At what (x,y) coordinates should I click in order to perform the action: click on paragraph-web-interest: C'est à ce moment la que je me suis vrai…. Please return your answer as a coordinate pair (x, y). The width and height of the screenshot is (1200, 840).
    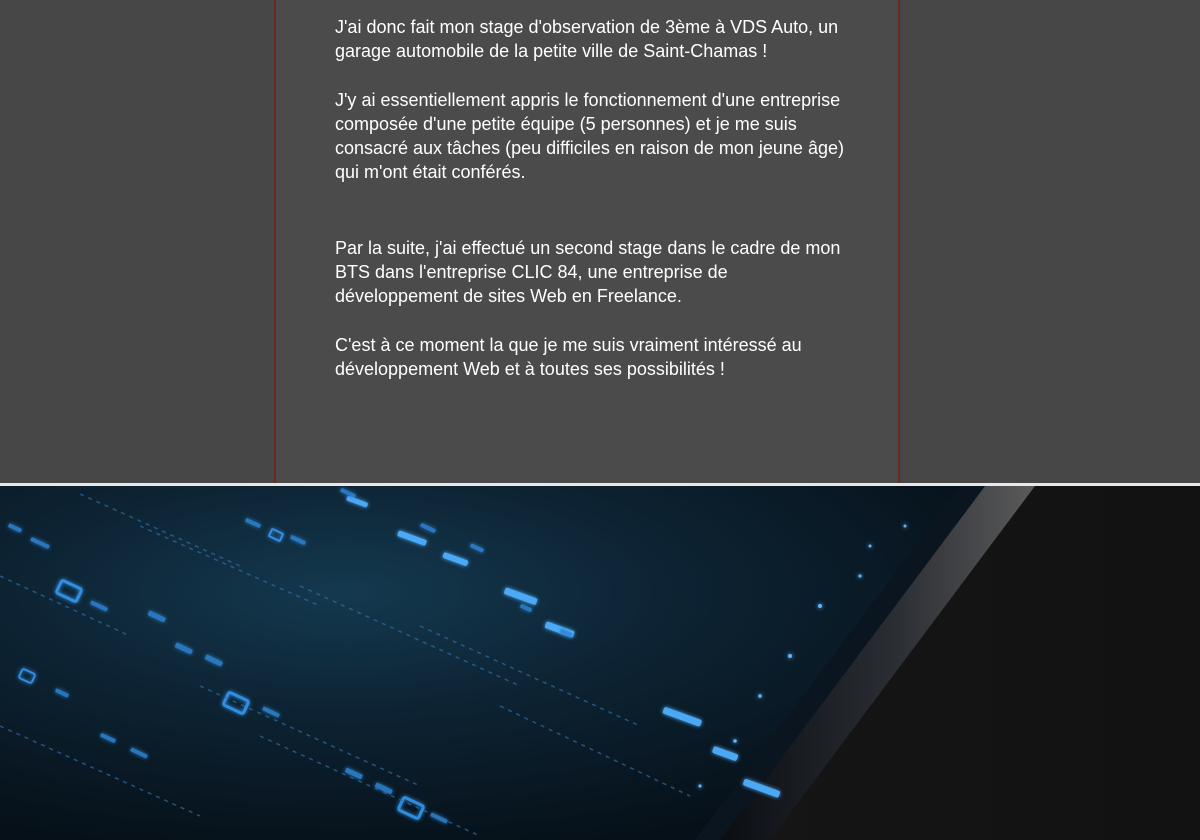
    Looking at the image, I should click on (568, 356).